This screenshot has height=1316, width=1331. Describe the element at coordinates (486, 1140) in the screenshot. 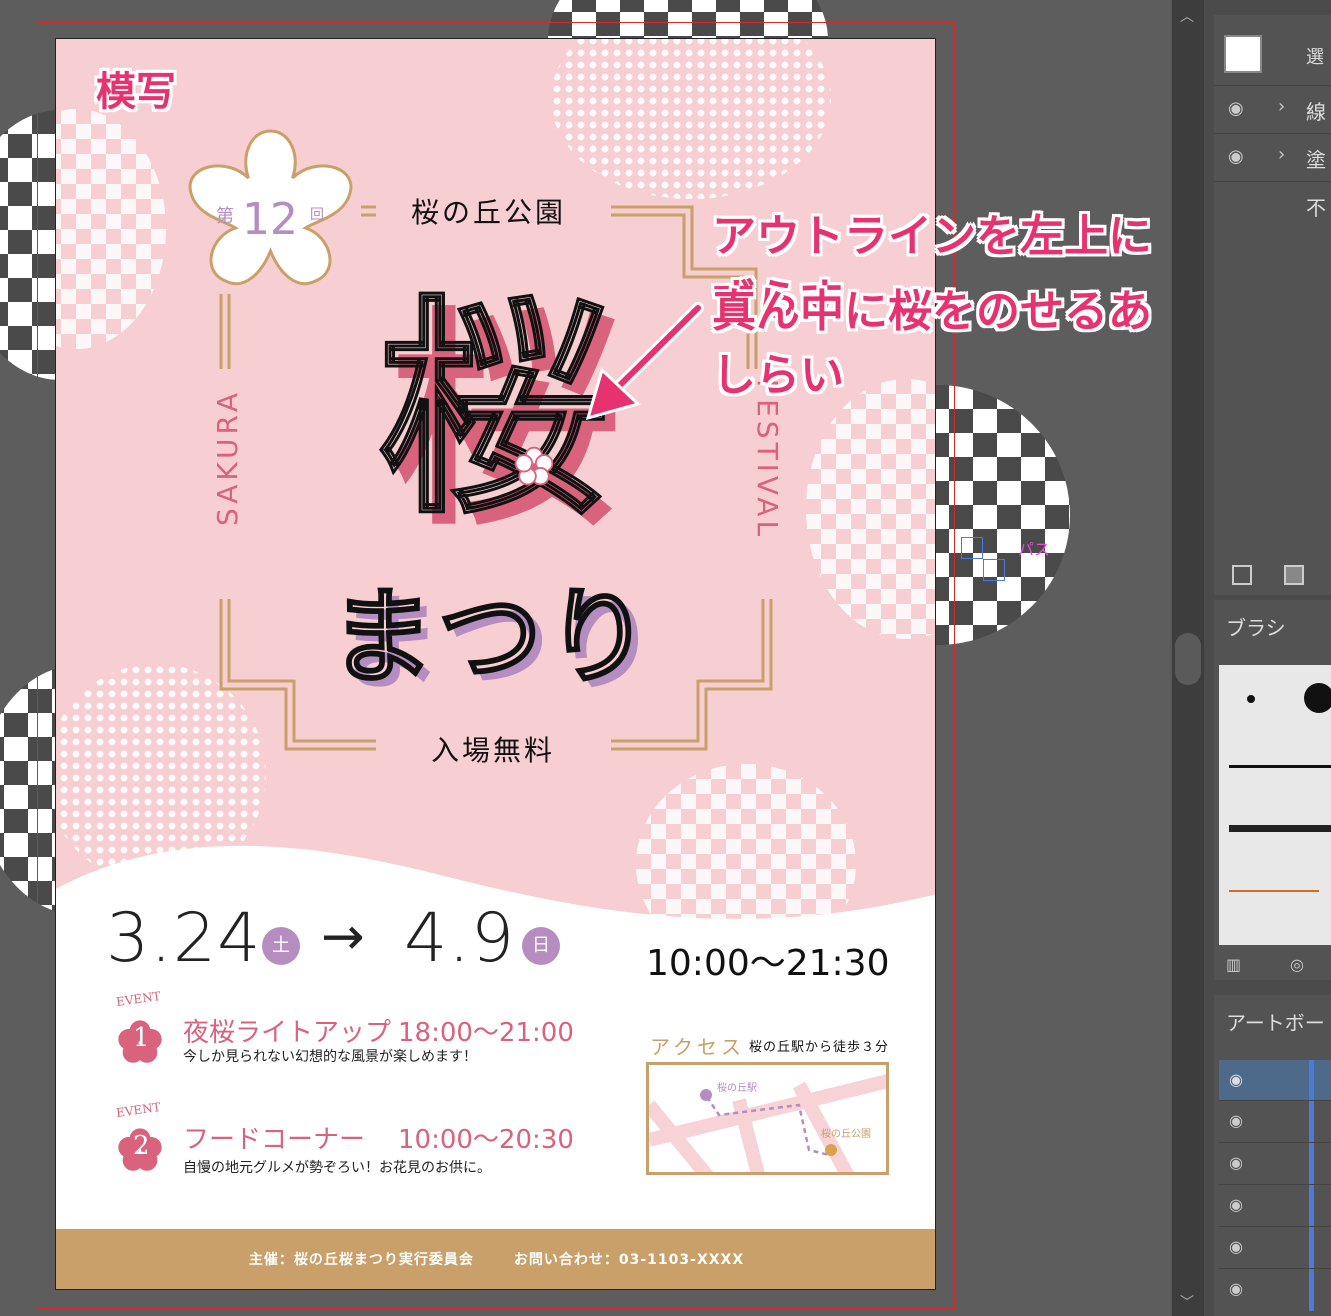

I see `event-2-time: 10:00〜20:30` at that location.